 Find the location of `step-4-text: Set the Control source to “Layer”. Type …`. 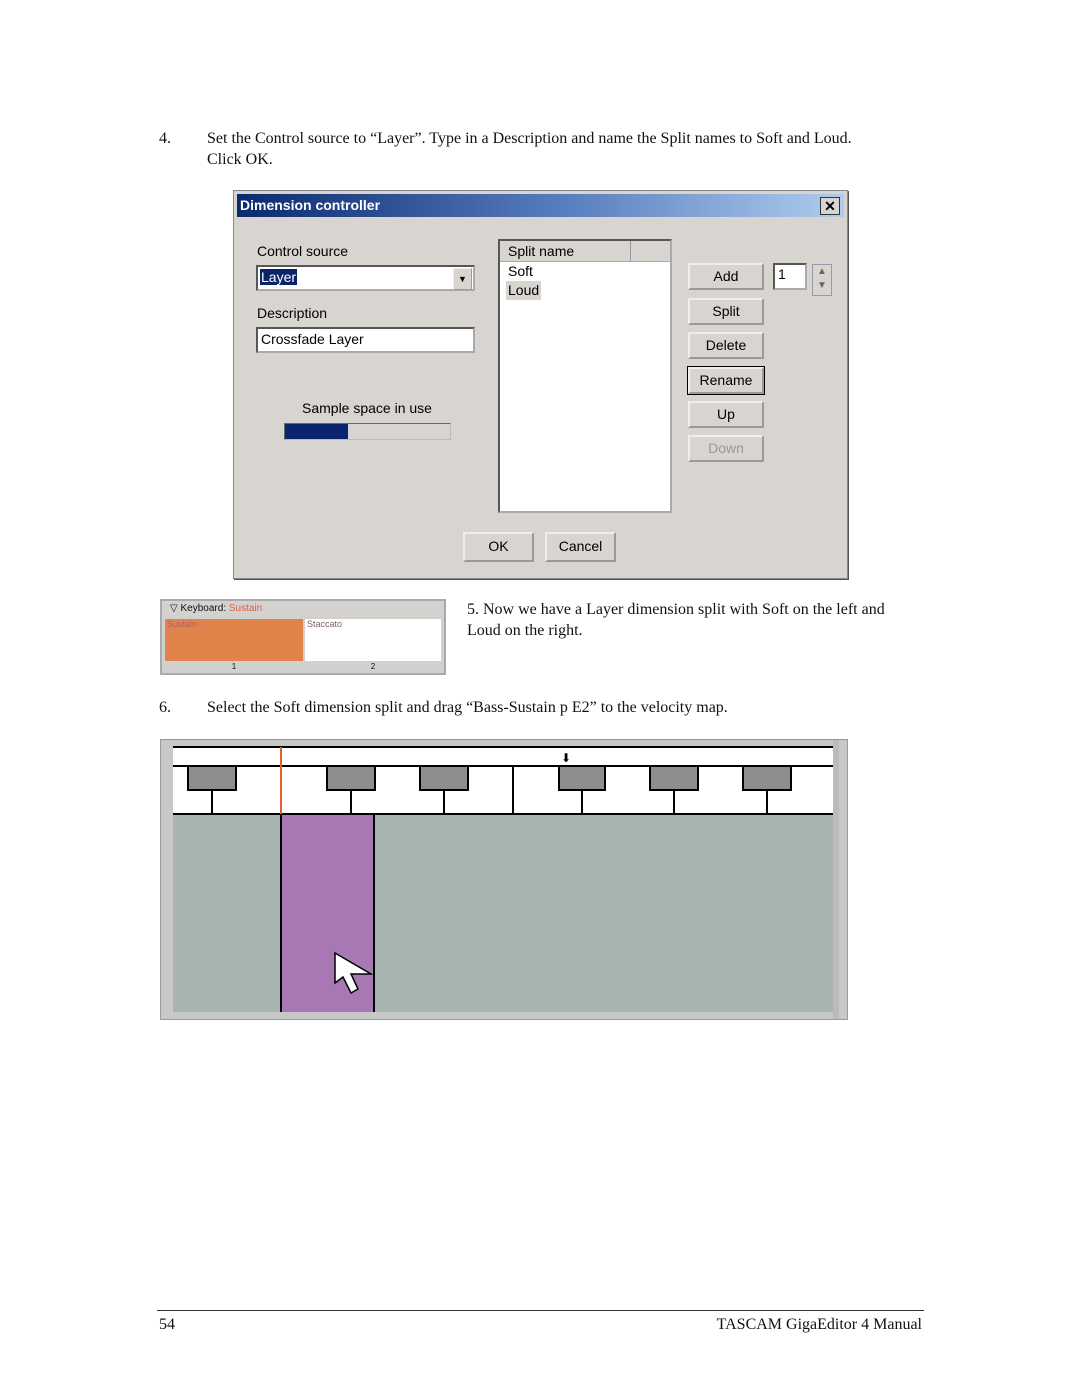

step-4-text: Set the Control source to “Layer”. Type … is located at coordinates (529, 138).